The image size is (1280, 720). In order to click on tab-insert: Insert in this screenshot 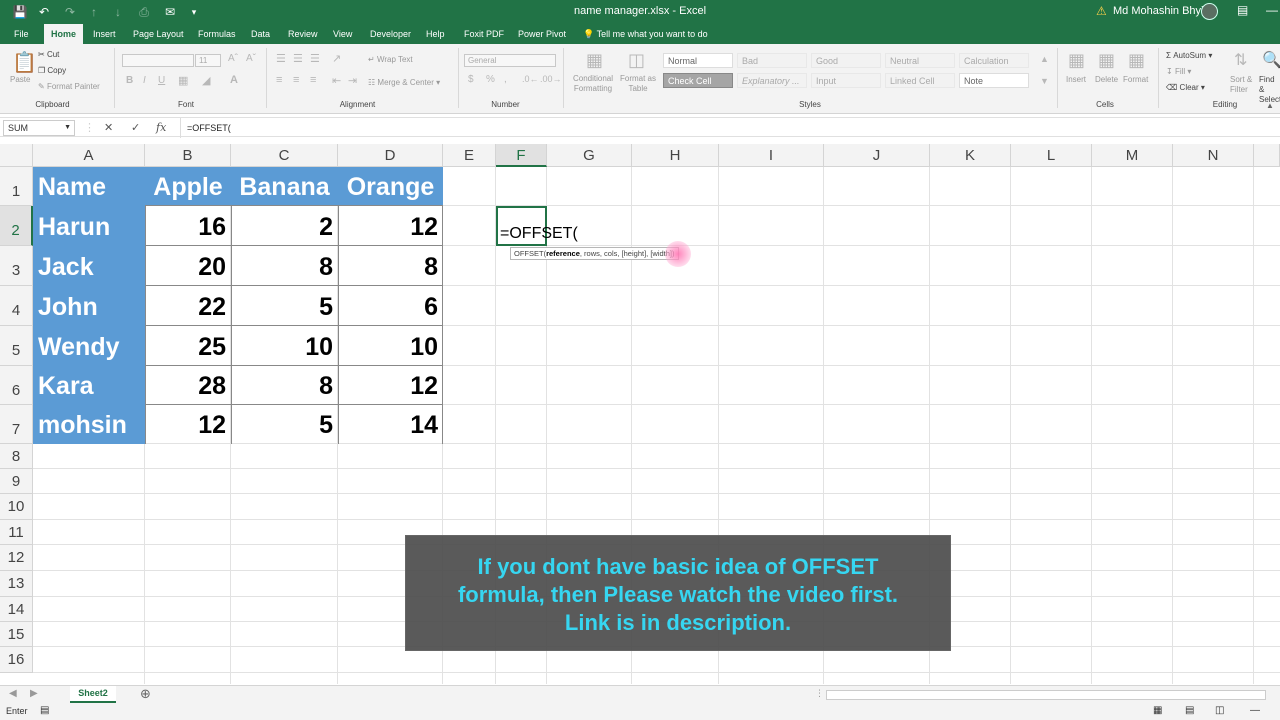, I will do `click(104, 34)`.